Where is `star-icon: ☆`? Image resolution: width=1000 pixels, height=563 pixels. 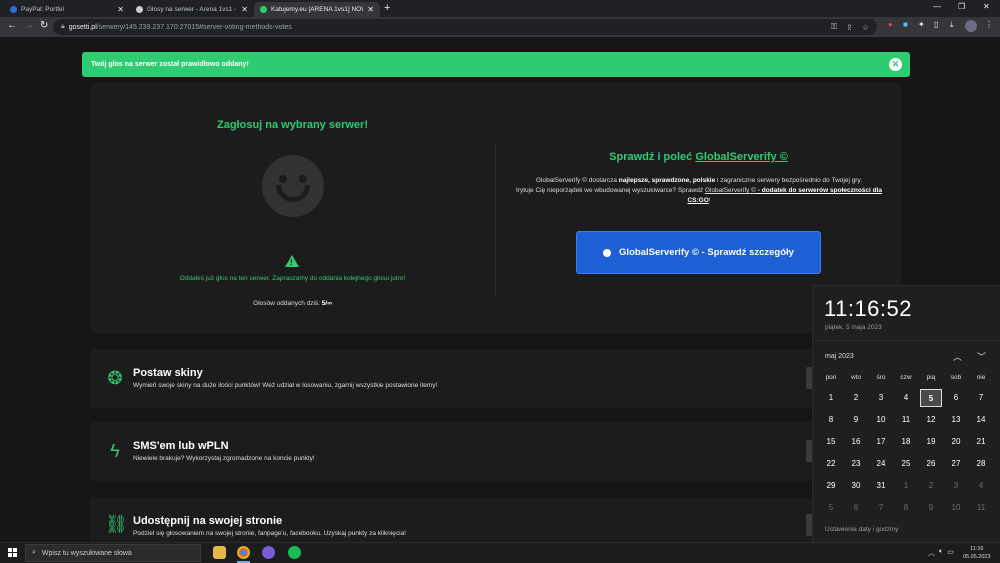
star-icon: ☆ is located at coordinates (865, 27).